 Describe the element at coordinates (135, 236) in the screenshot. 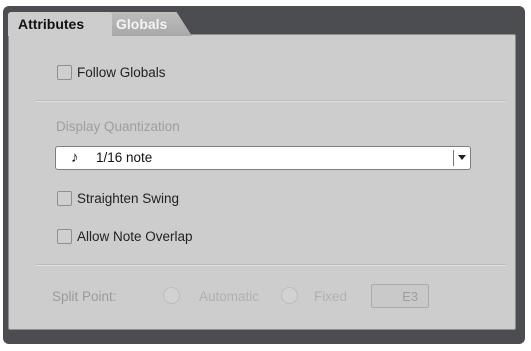

I see `allow-note-overlap-label: Allow Note Overlap` at that location.